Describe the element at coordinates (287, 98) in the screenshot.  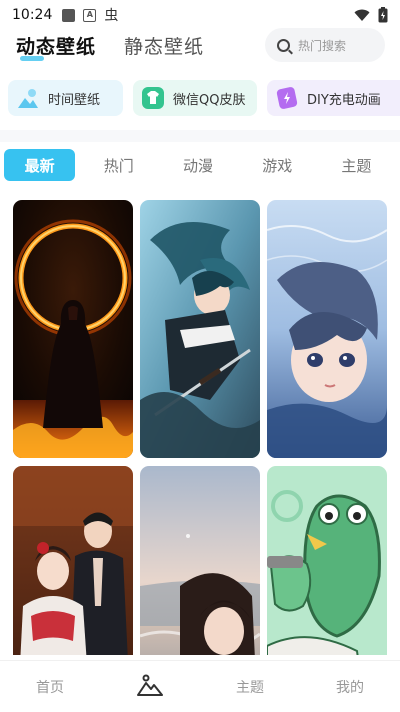
I see `battery-card-icon` at that location.